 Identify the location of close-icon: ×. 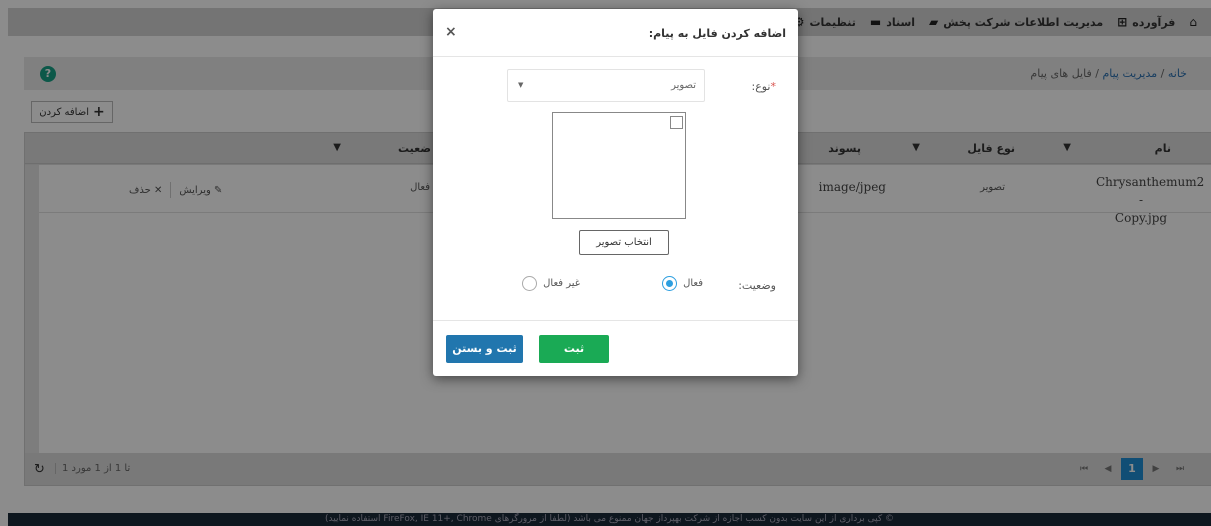
(451, 32).